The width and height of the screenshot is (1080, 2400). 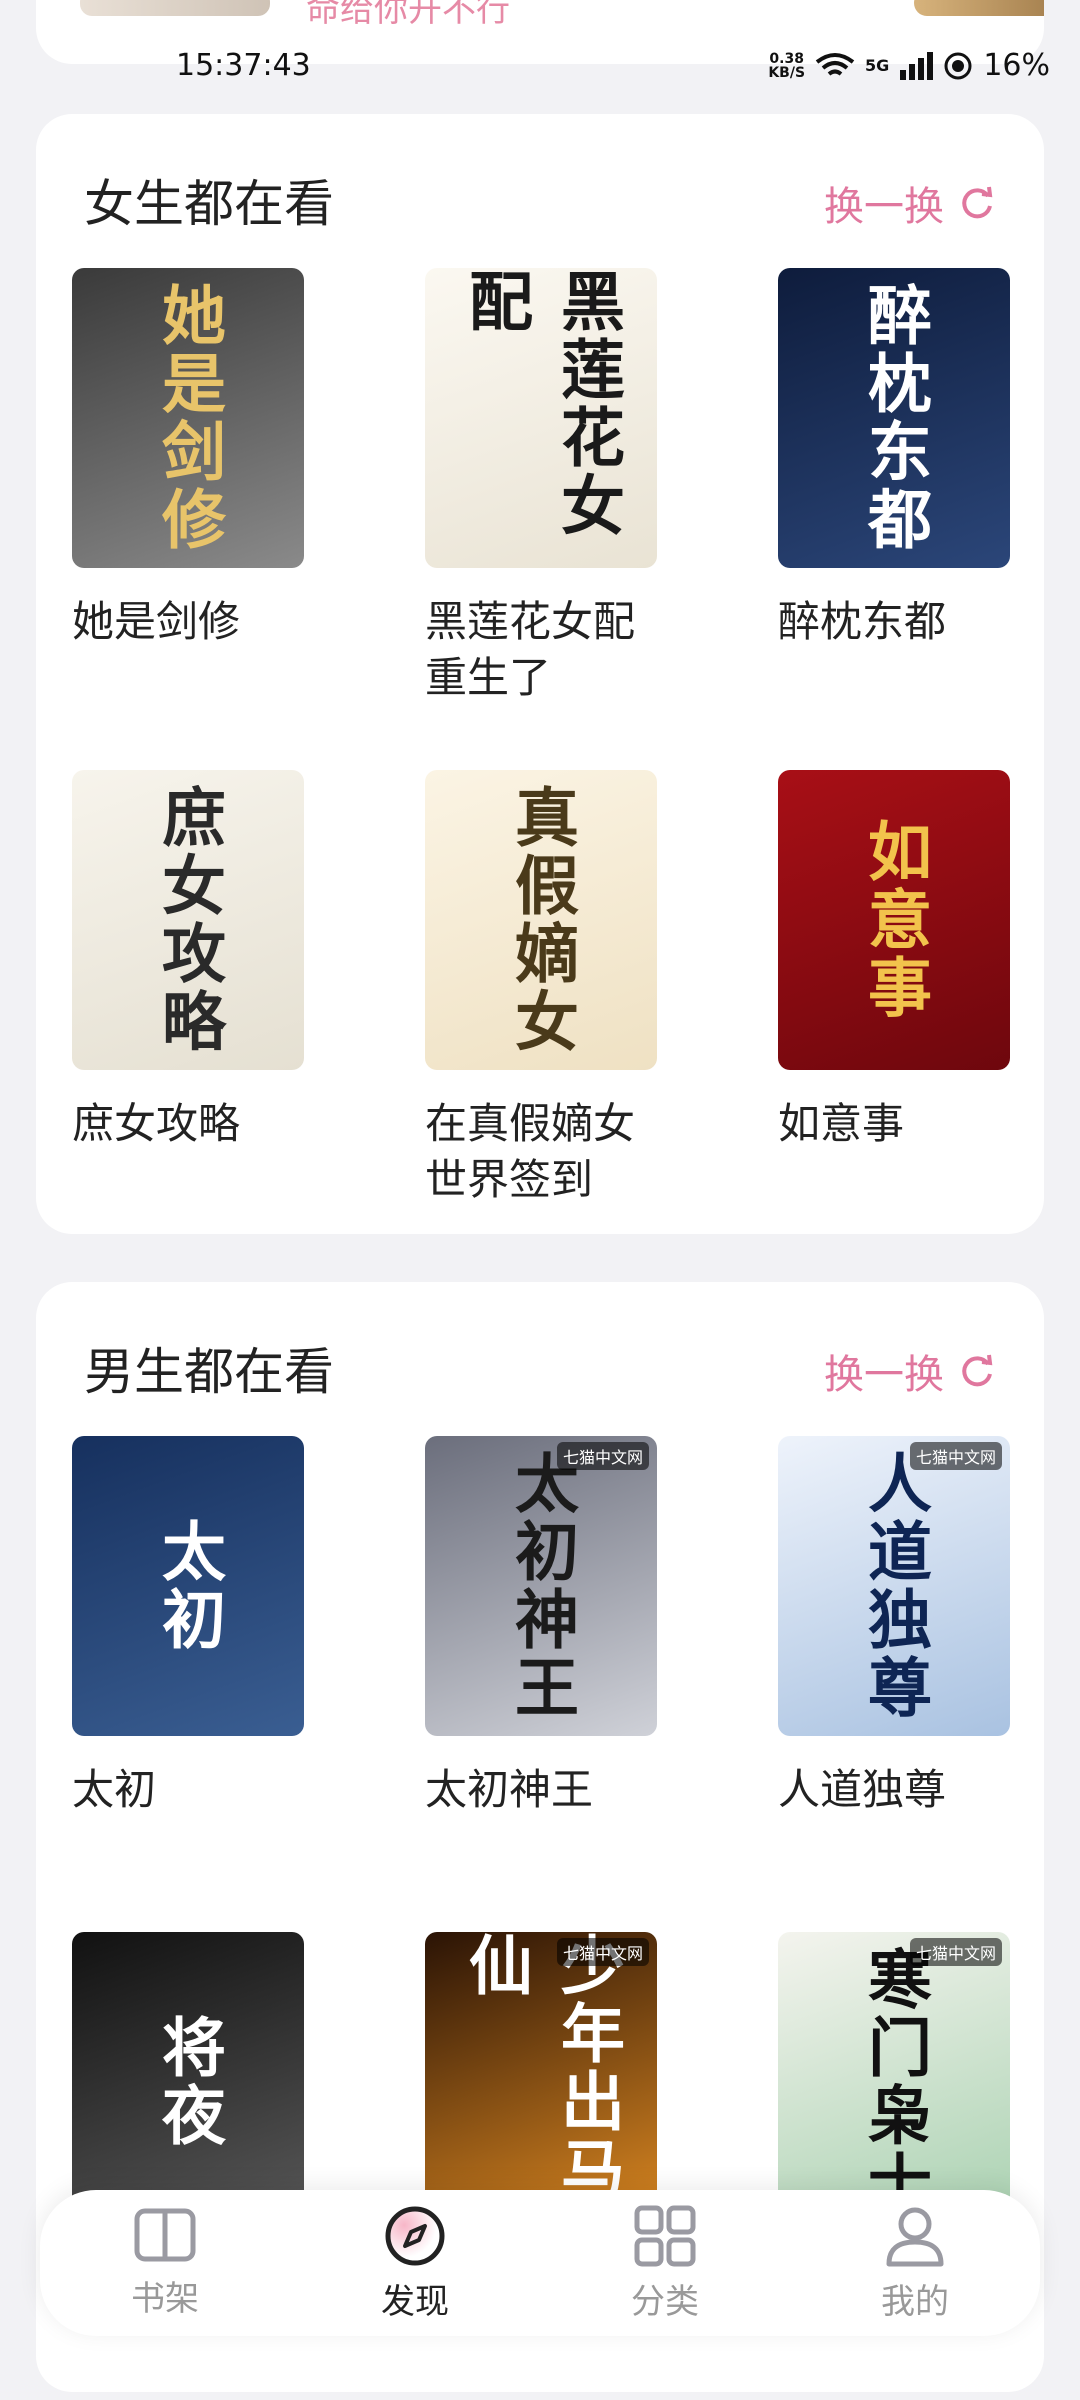 I want to click on book-title: 黑莲花女配重生了, so click(x=541, y=650).